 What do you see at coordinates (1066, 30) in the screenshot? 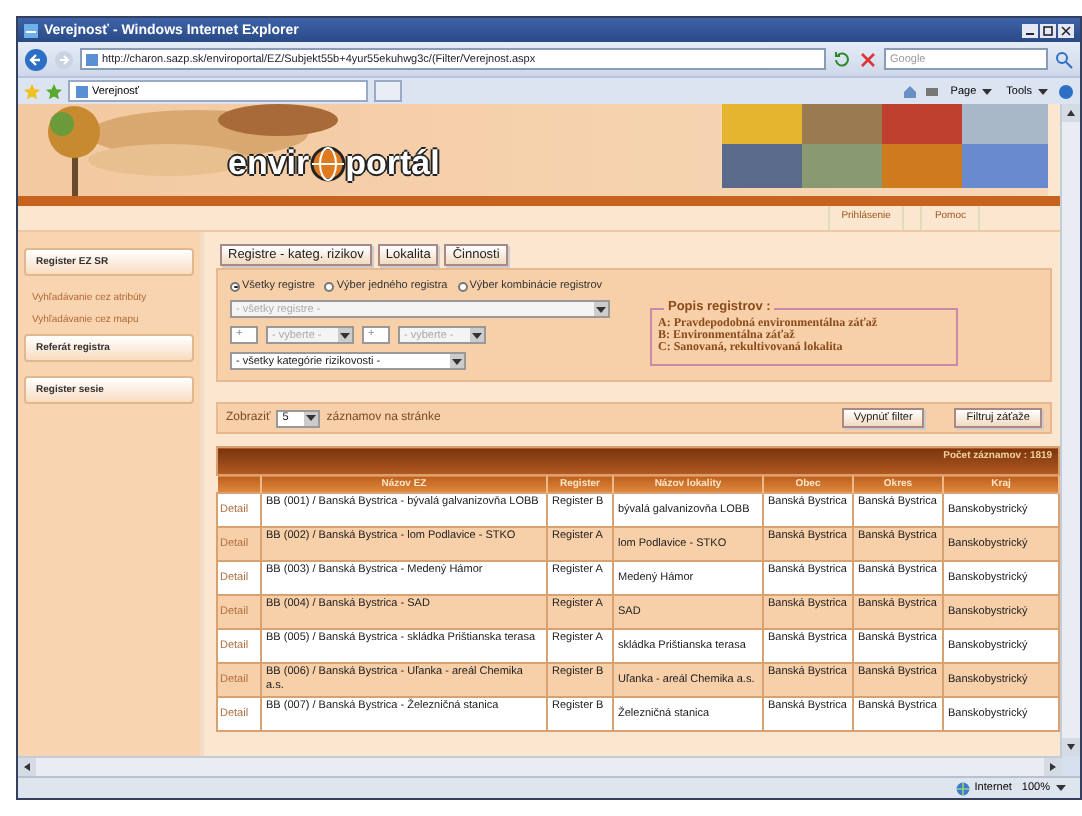
I see `close-icon` at bounding box center [1066, 30].